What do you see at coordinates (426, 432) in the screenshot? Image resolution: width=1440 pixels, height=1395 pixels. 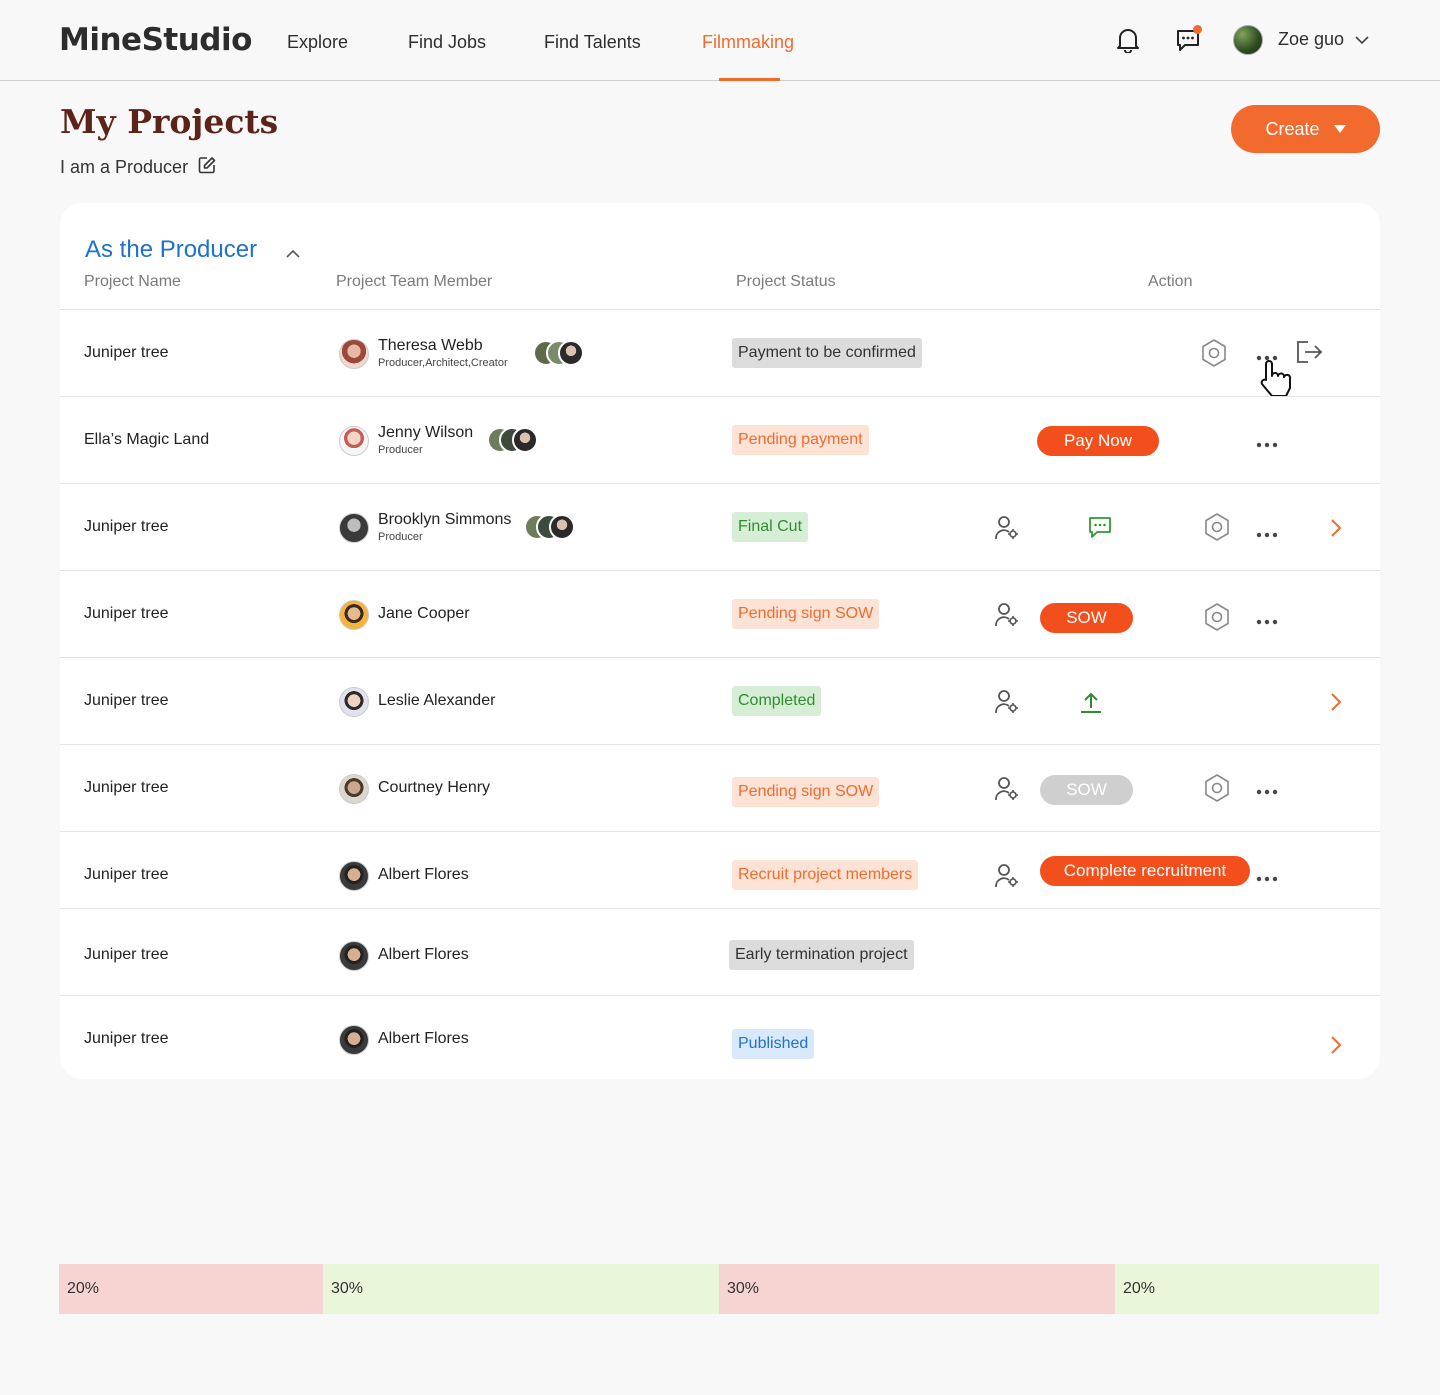 I see `member-name: Jenny Wilson` at bounding box center [426, 432].